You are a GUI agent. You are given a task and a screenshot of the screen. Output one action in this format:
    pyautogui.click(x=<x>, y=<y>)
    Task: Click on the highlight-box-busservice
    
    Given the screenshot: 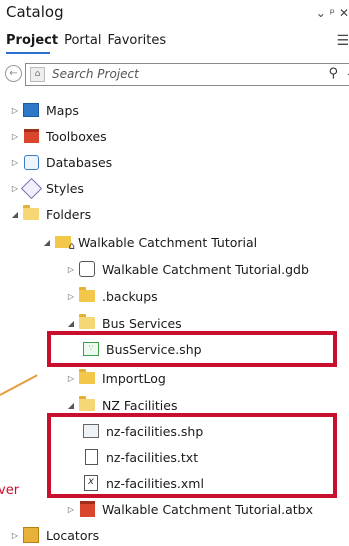 What is the action you would take?
    pyautogui.click(x=192, y=349)
    